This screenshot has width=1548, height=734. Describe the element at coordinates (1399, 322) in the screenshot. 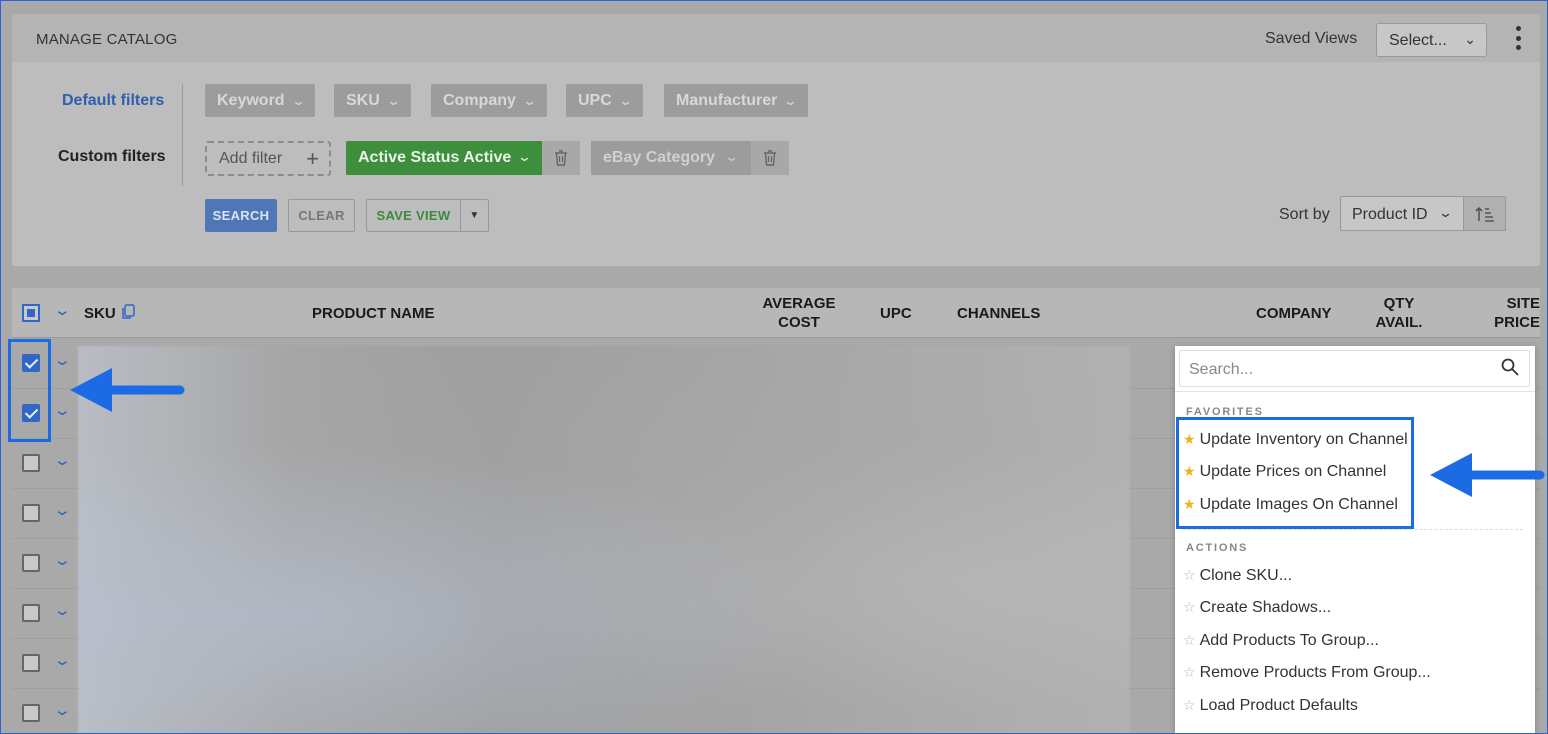

I see `avail-label: AVAIL.` at that location.